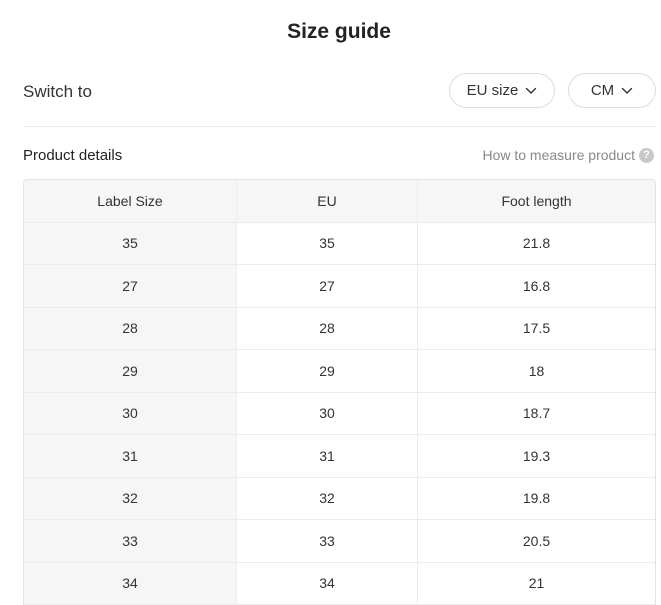  Describe the element at coordinates (130, 456) in the screenshot. I see `cell-label-size: 31` at that location.